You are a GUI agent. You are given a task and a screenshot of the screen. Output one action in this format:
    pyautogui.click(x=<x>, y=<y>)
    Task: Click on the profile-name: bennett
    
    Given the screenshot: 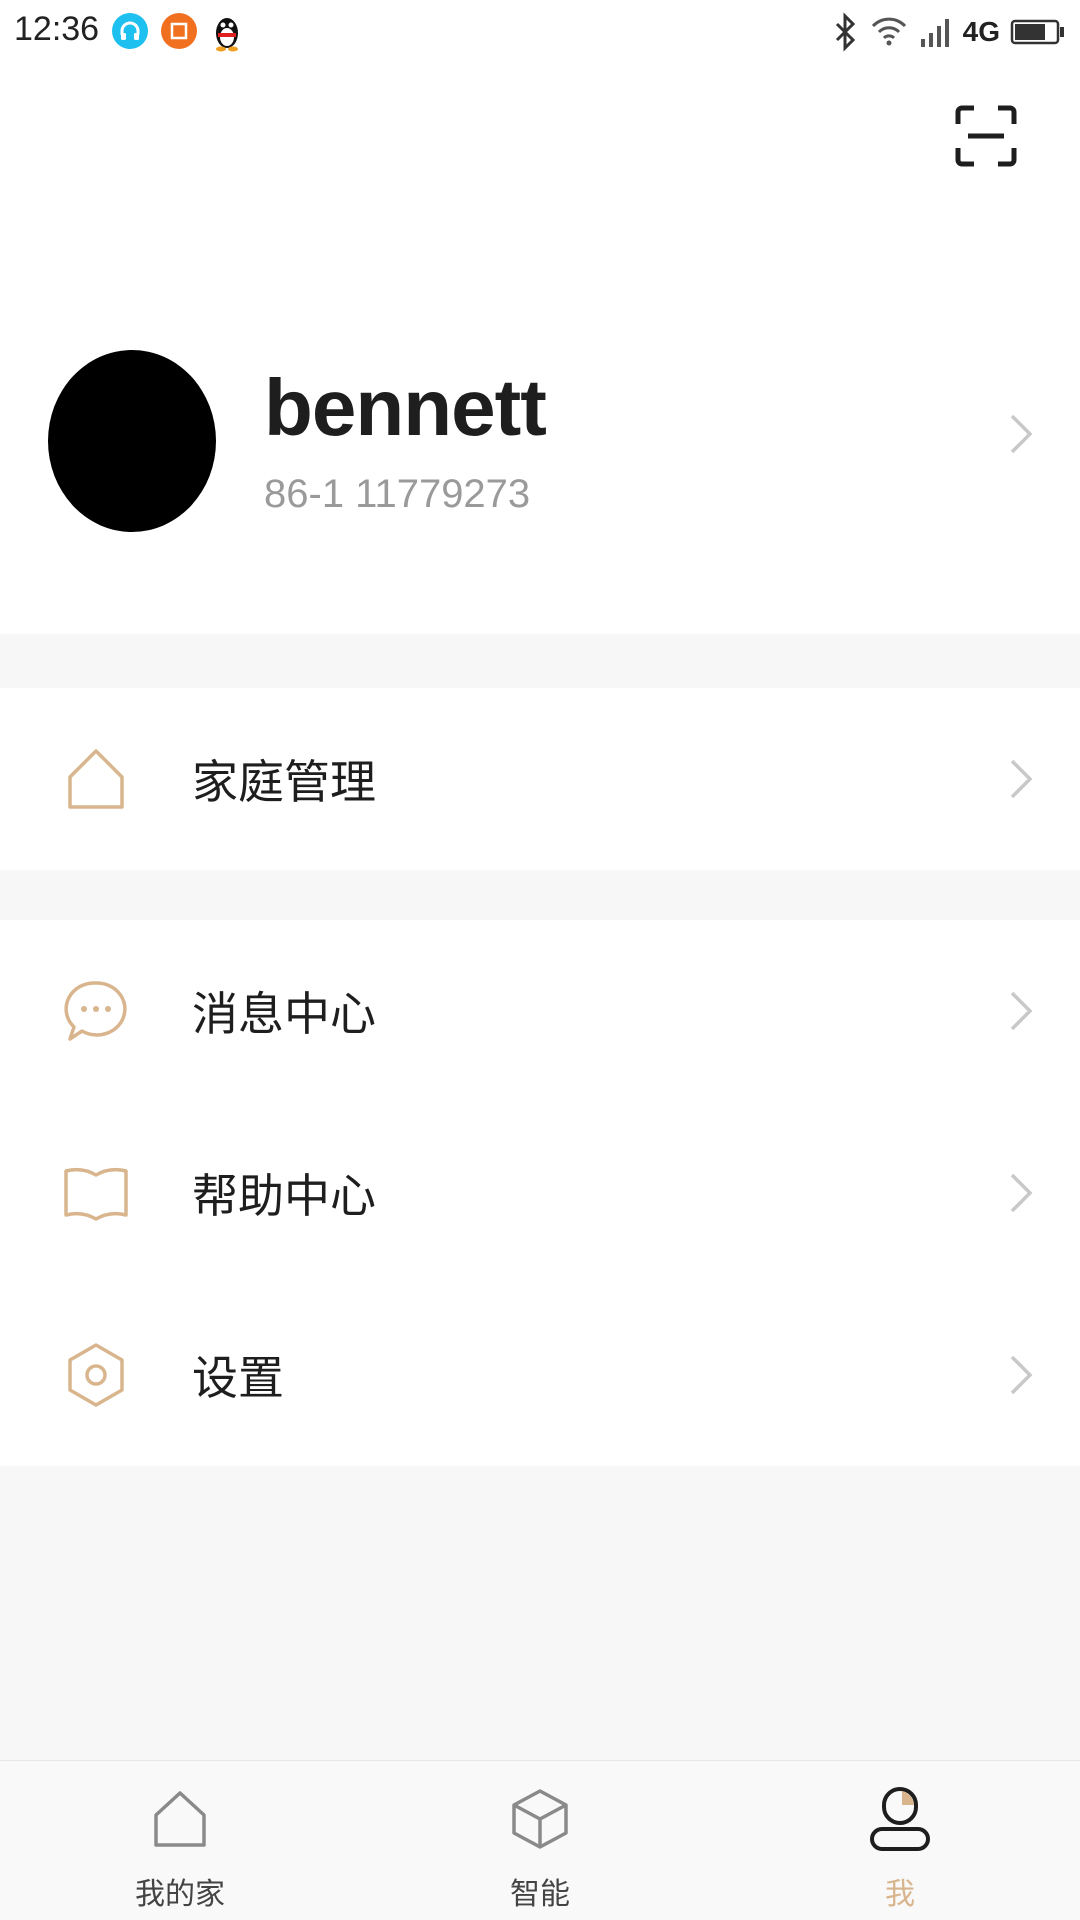 What is the action you would take?
    pyautogui.click(x=405, y=407)
    